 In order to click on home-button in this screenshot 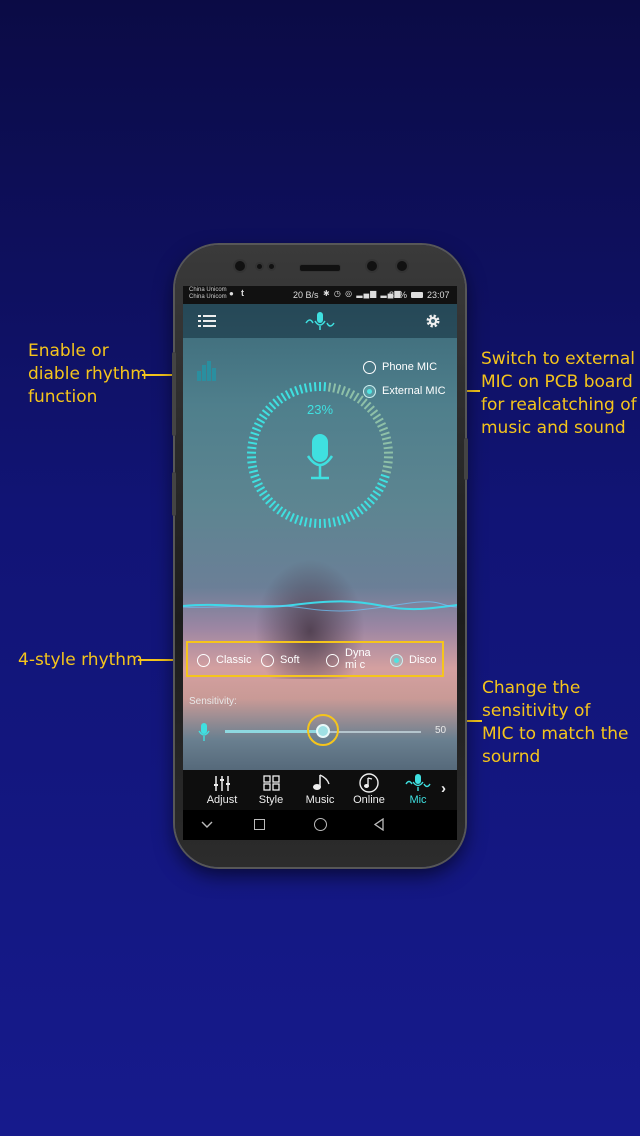, I will do `click(320, 824)`.